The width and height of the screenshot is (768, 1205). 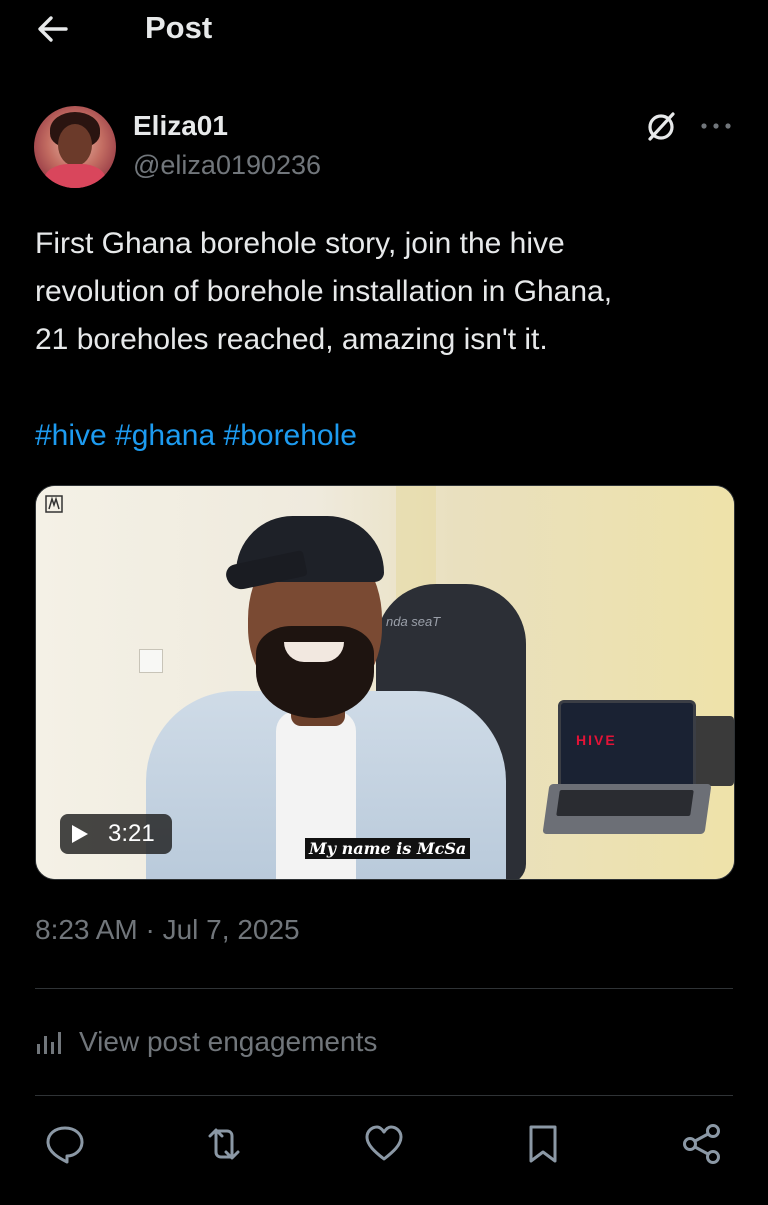 I want to click on share-icon, so click(x=702, y=1144).